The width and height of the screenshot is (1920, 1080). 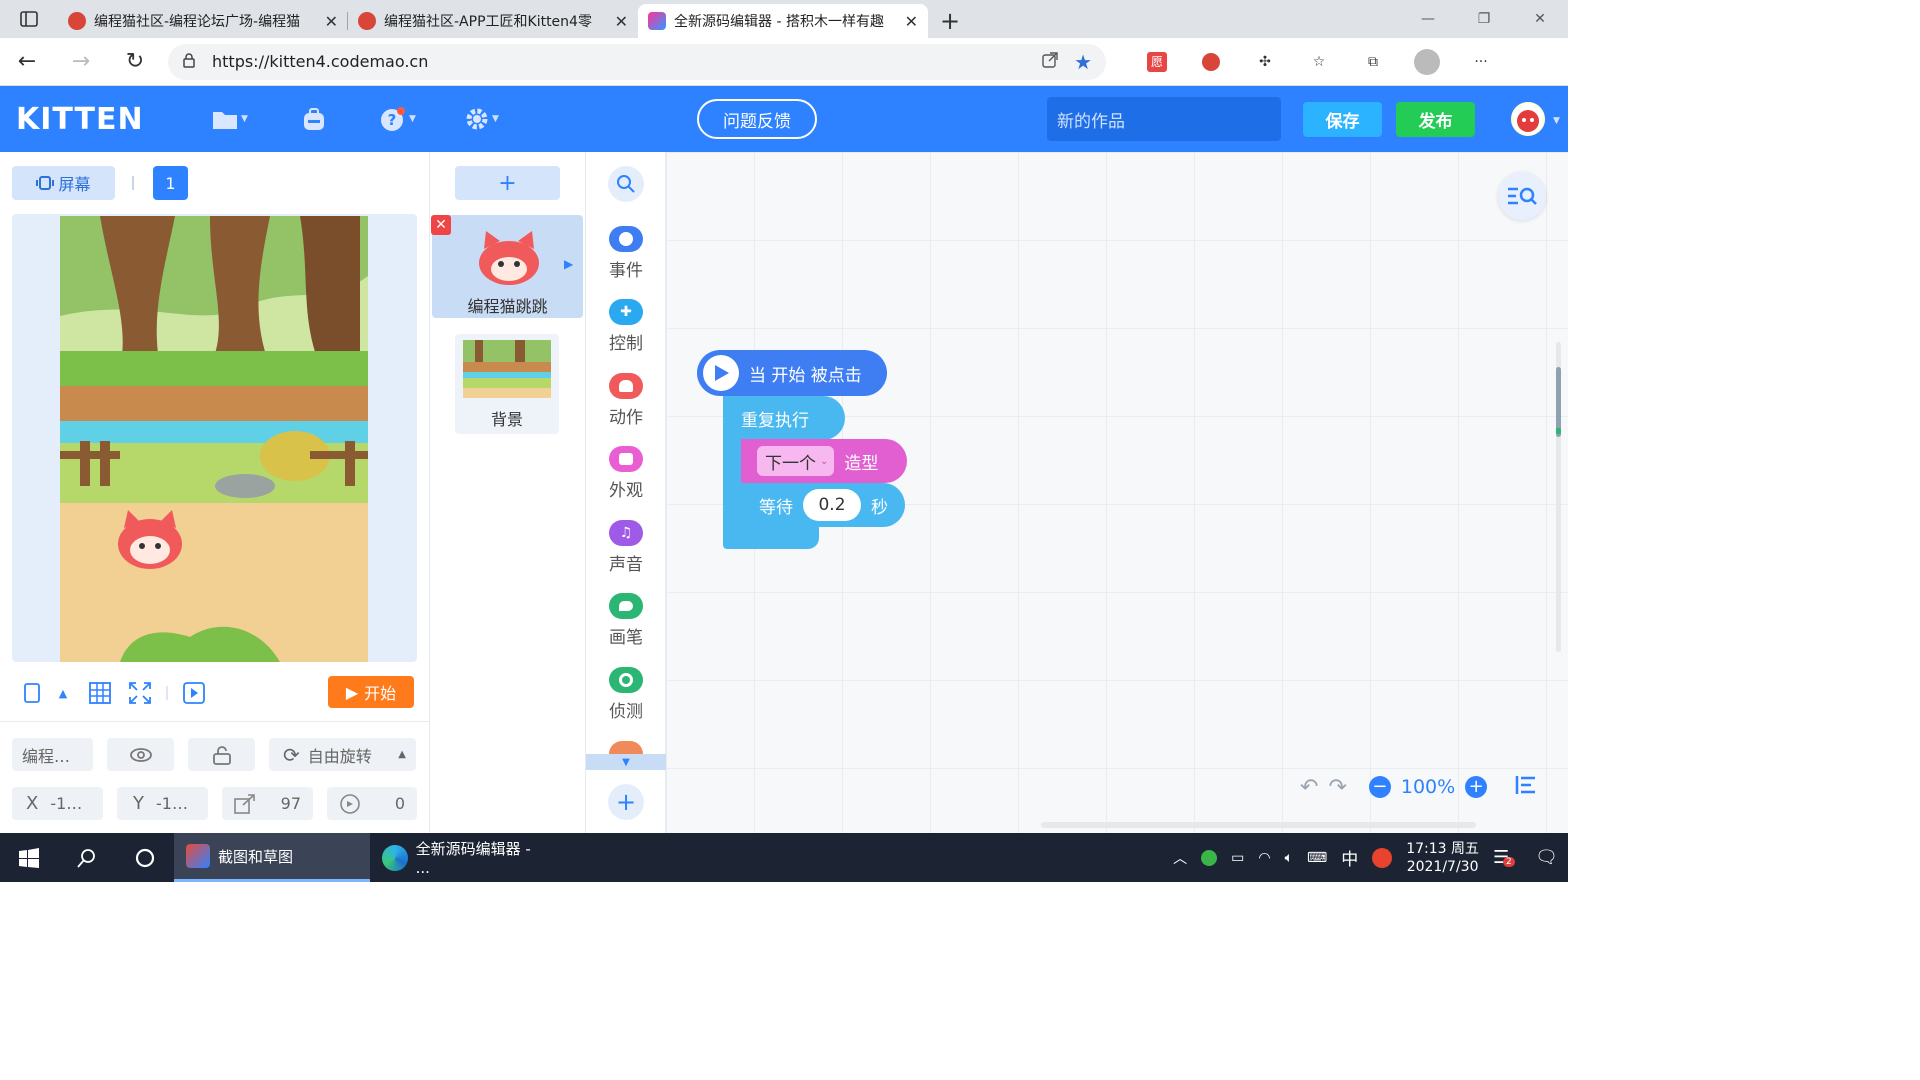 I want to click on battery-icon: ▭, so click(x=1237, y=858).